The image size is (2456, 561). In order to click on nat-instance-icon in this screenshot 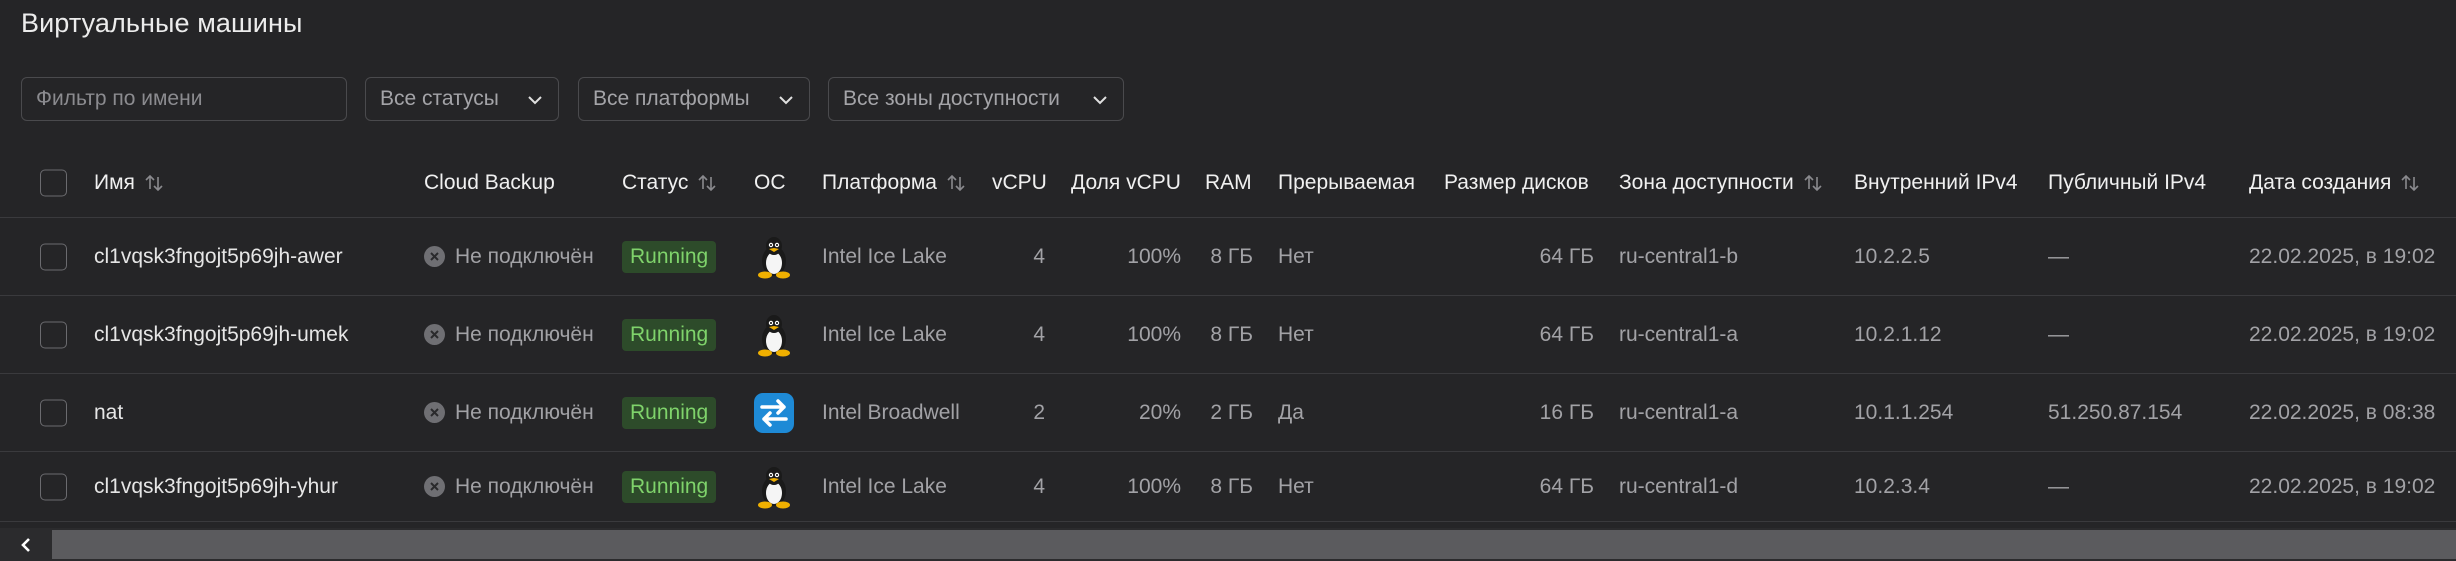, I will do `click(774, 412)`.